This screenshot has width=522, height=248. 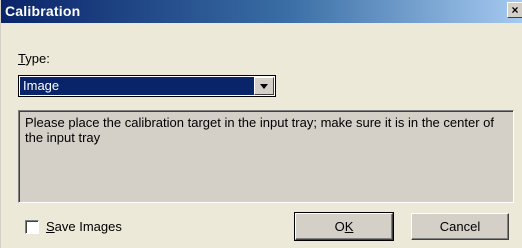 I want to click on close-button: ×, so click(x=514, y=10).